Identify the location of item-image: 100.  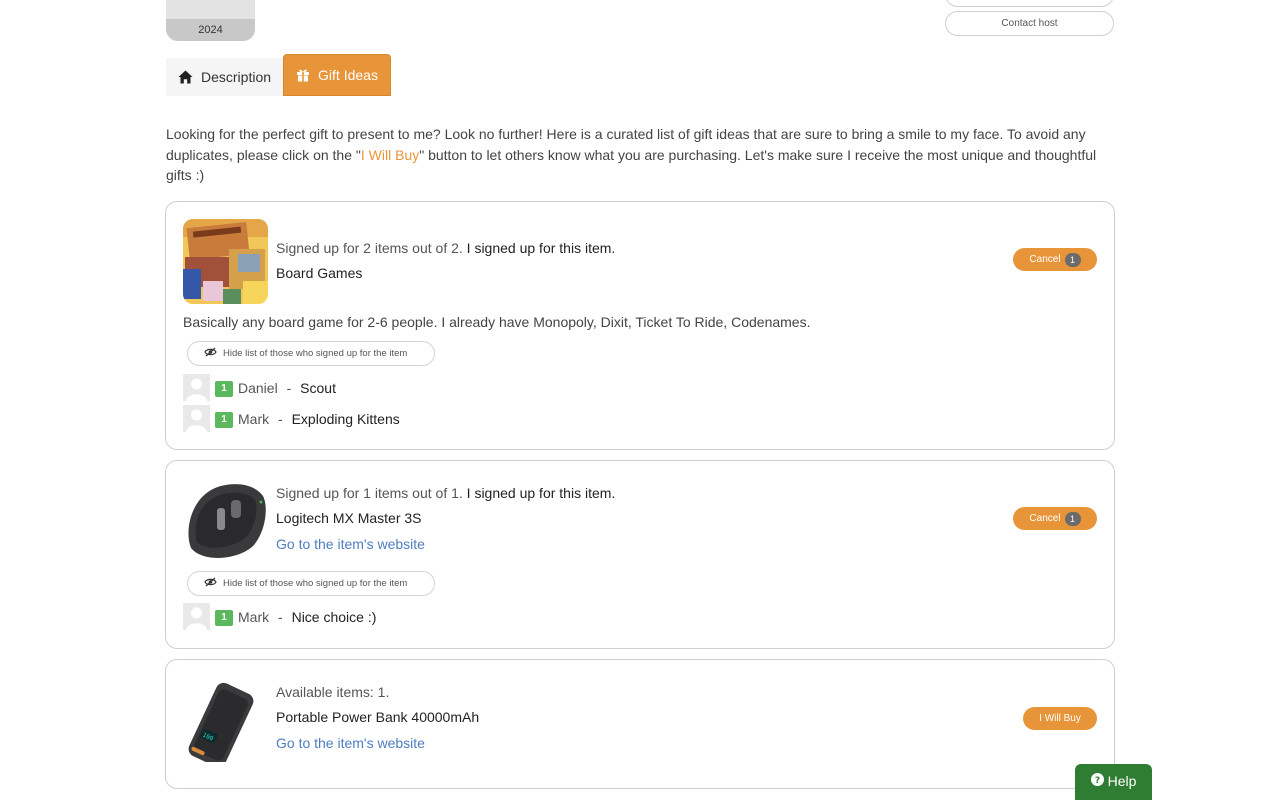
(225, 719).